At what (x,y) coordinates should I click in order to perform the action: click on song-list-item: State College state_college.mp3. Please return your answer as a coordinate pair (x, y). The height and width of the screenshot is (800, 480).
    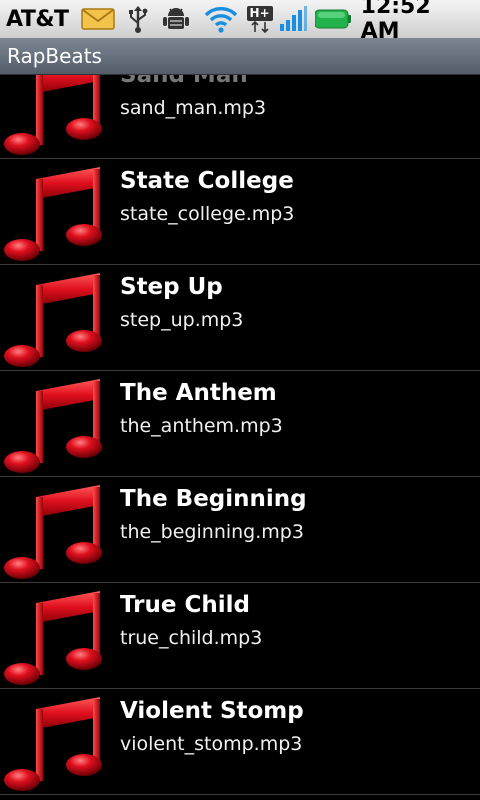
    Looking at the image, I should click on (240, 212).